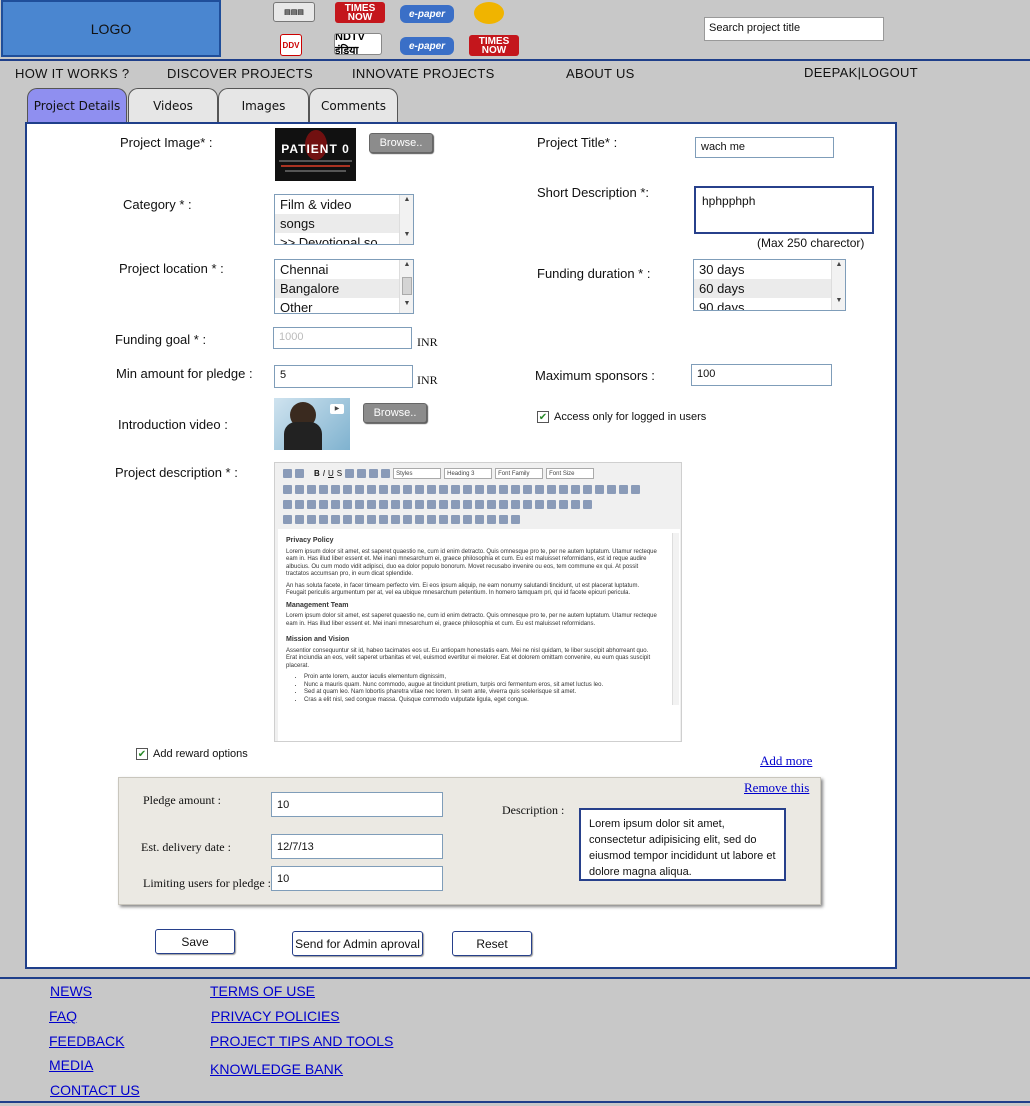  Describe the element at coordinates (593, 192) in the screenshot. I see `short-description-label: Short Description *:` at that location.